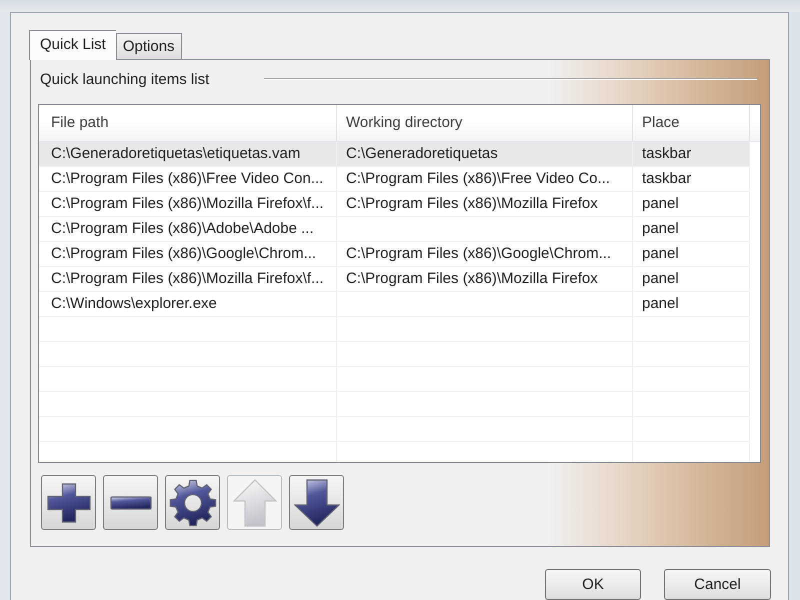 Image resolution: width=800 pixels, height=600 pixels. Describe the element at coordinates (691, 123) in the screenshot. I see `column-header: Place` at that location.